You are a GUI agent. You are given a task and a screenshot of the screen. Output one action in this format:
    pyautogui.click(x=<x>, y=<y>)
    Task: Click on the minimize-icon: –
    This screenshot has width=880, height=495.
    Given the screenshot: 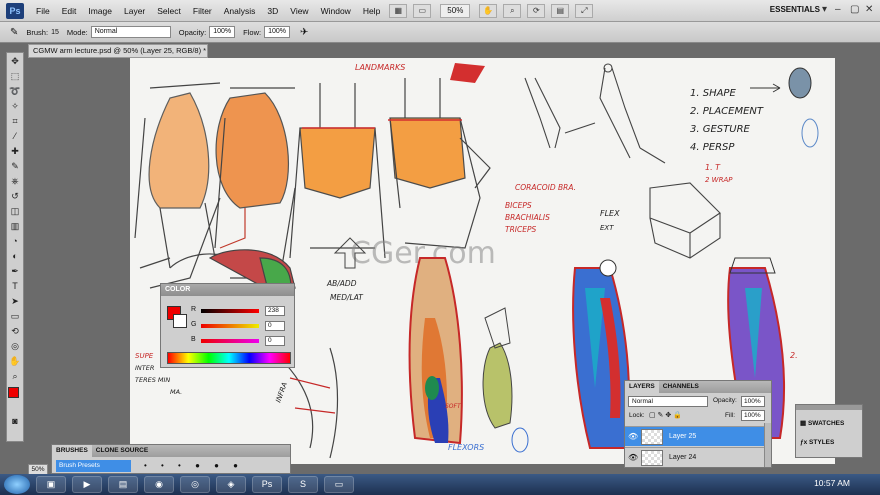 What is the action you would take?
    pyautogui.click(x=838, y=9)
    